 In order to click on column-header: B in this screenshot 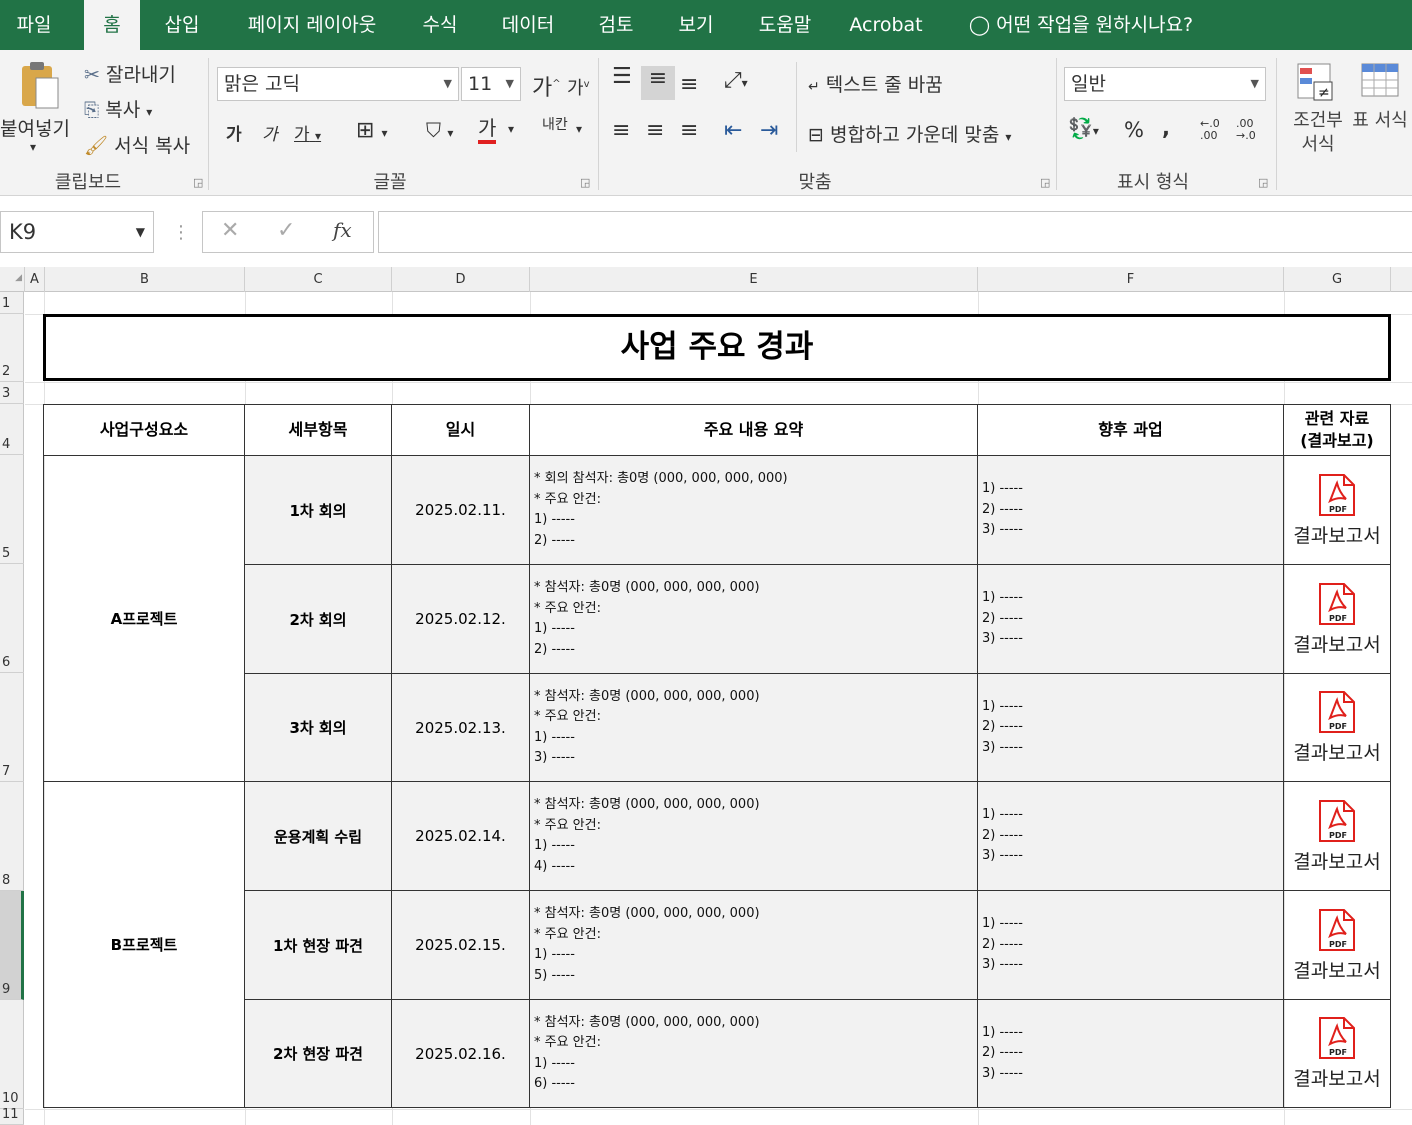, I will do `click(145, 279)`.